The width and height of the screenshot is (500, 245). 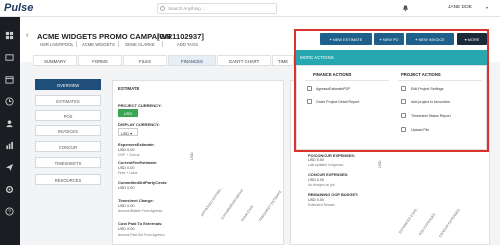 What do you see at coordinates (98, 44) in the screenshot?
I see `project-client: ACME WIDGETS` at bounding box center [98, 44].